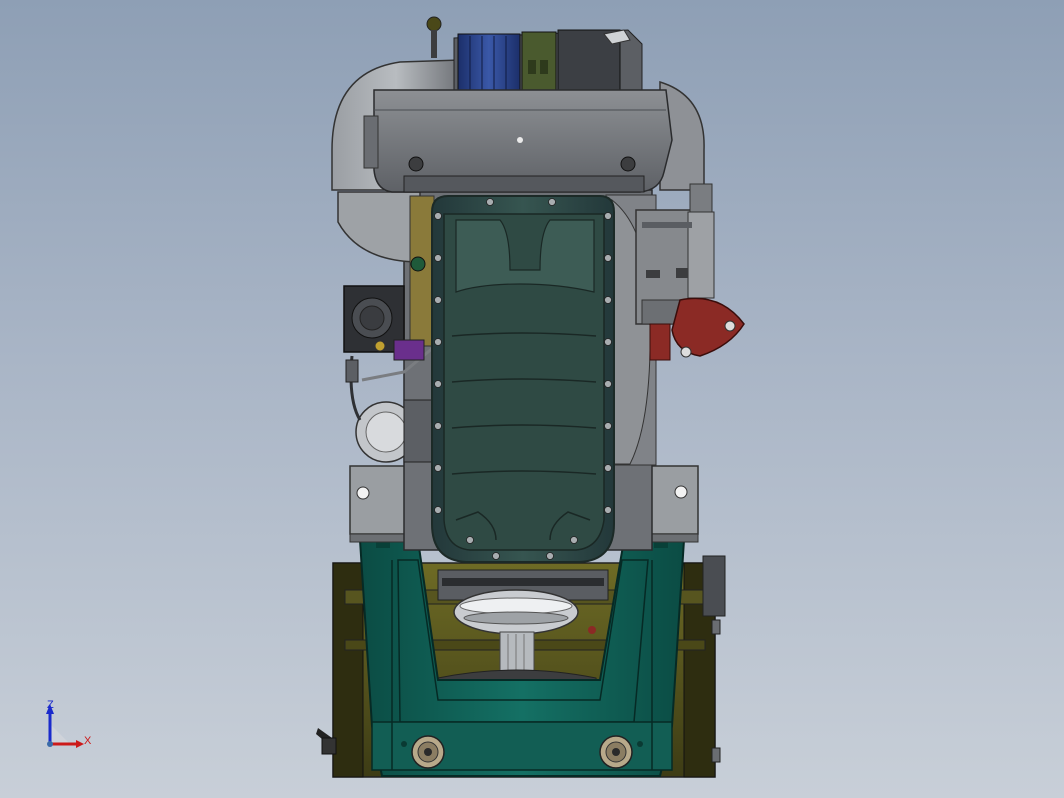 The width and height of the screenshot is (1064, 798). I want to click on sensor-green-icon, so click(418, 264).